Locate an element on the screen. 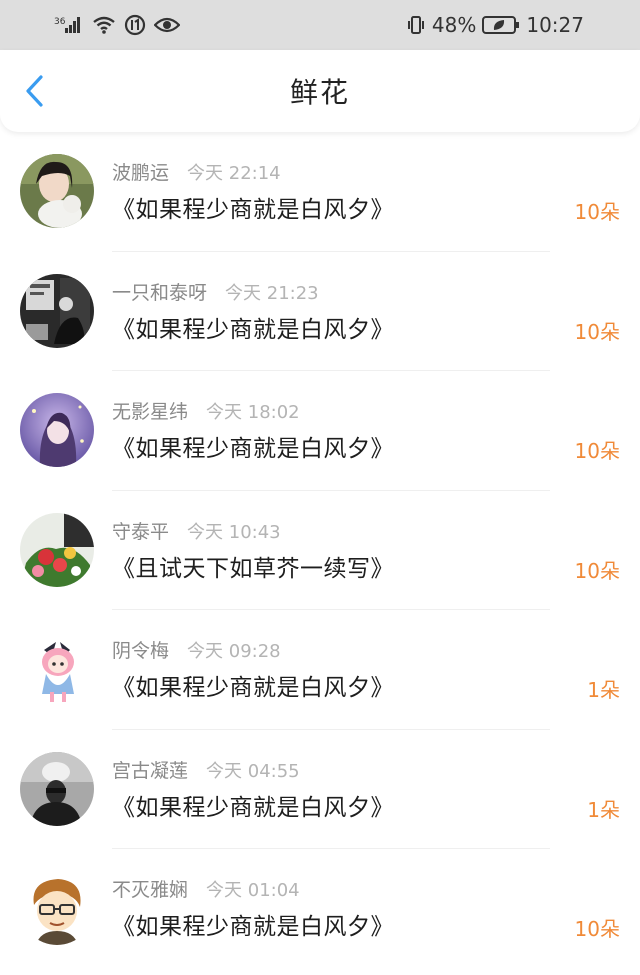 This screenshot has height=975, width=640. item-body: 宫古凝莲 今天 04:55 《如果程少商就是白风夕》 1朵 is located at coordinates (366, 790).